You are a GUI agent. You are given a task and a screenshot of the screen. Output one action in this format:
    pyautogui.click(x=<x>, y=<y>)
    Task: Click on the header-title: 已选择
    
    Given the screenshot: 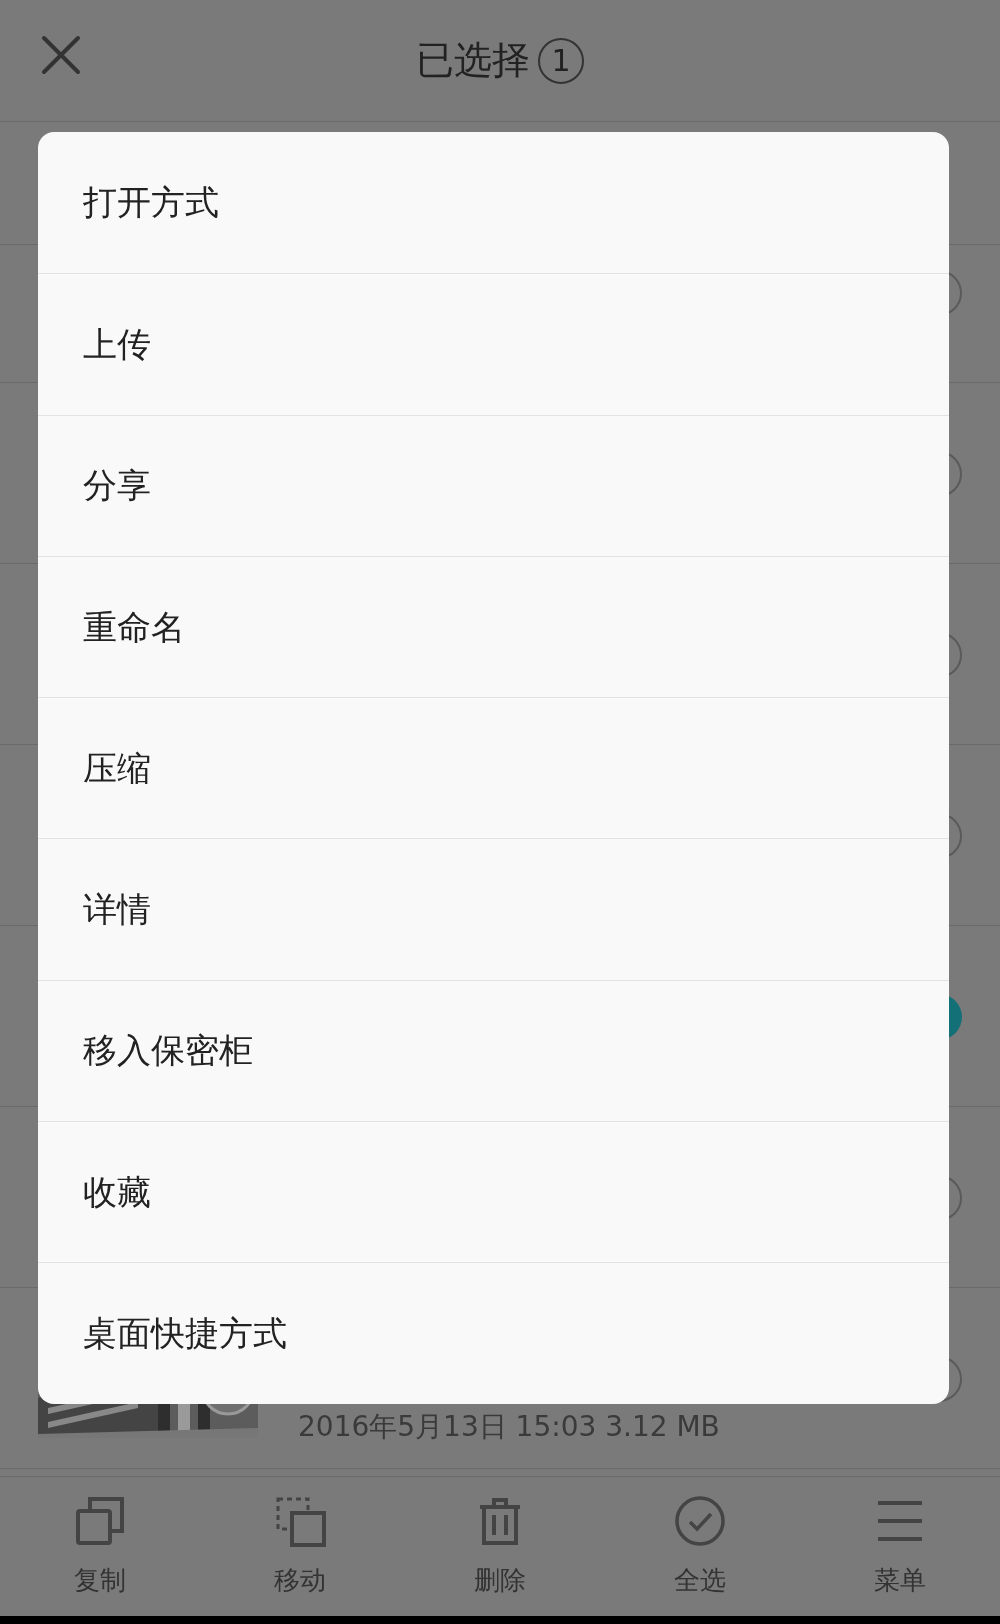 What is the action you would take?
    pyautogui.click(x=473, y=60)
    